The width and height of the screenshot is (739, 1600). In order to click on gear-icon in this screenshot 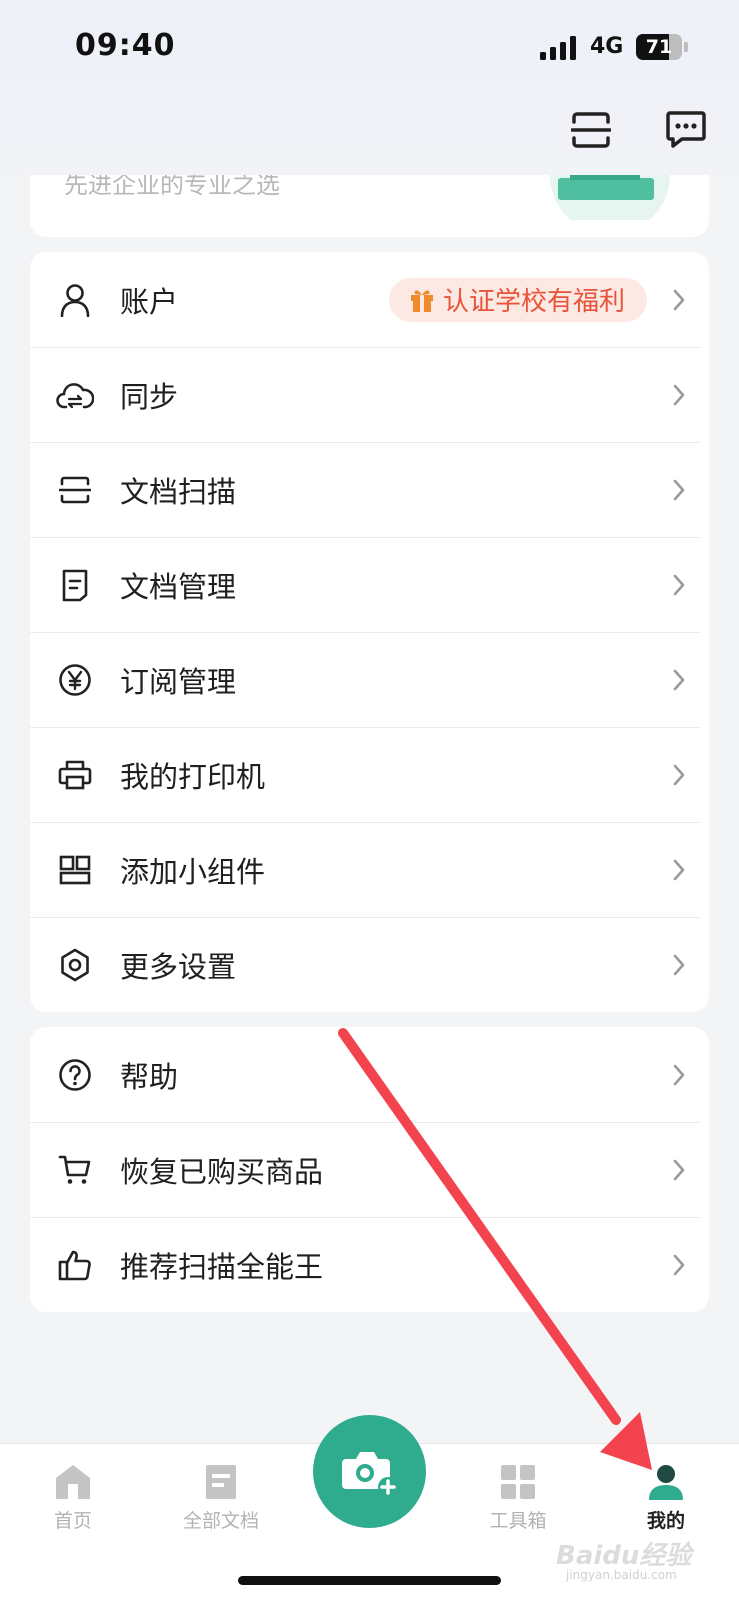, I will do `click(75, 965)`.